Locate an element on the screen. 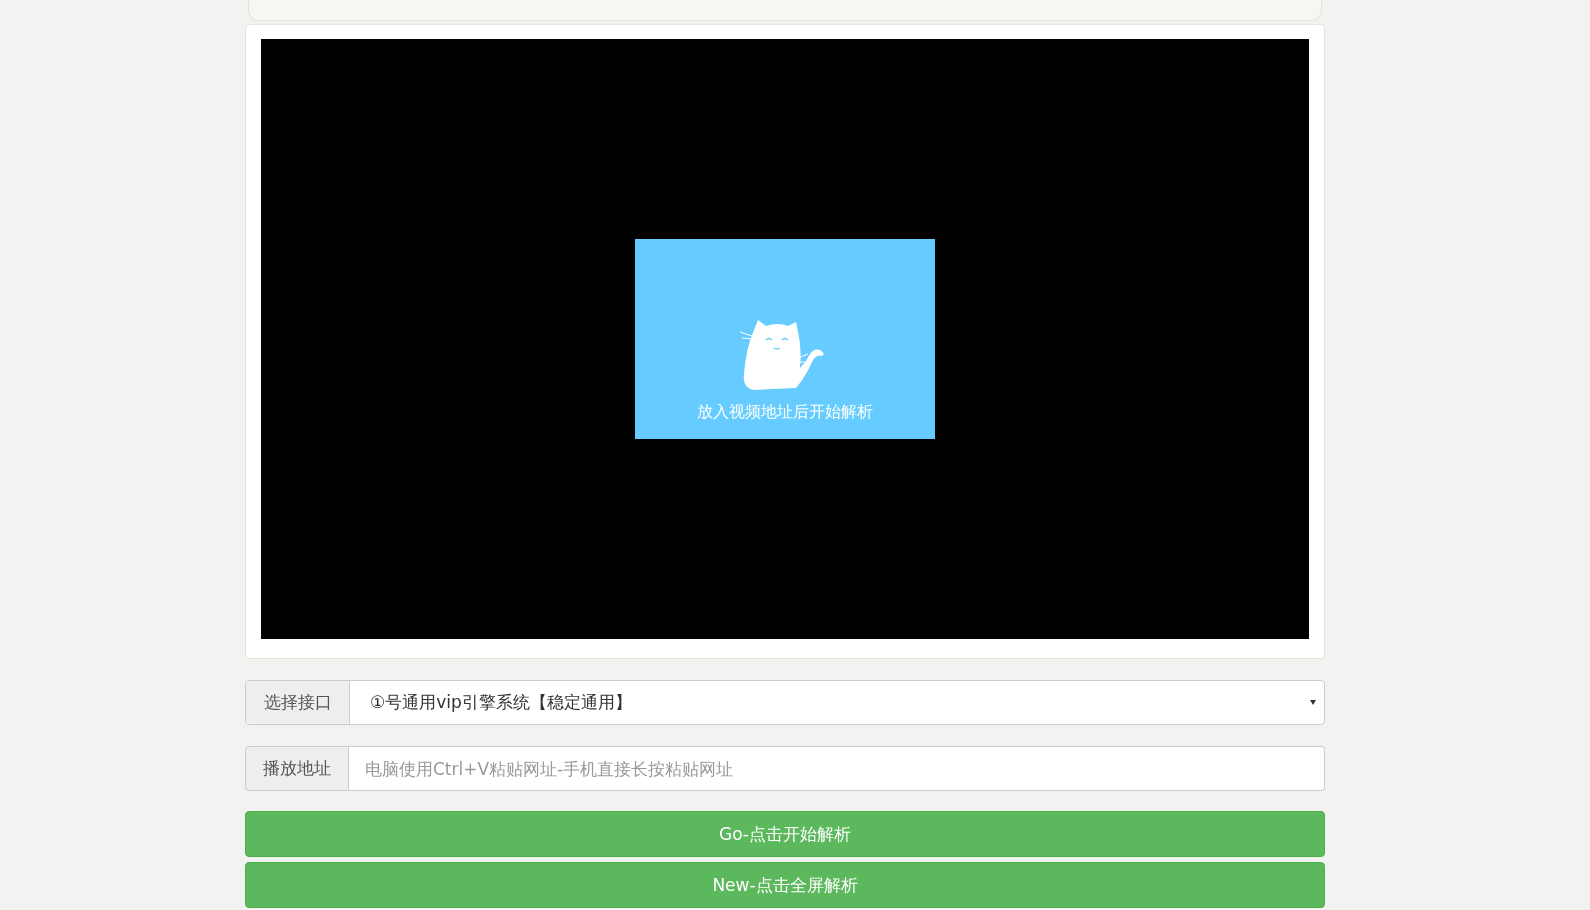 This screenshot has height=910, width=1590. select-label: 选择接口 is located at coordinates (298, 702).